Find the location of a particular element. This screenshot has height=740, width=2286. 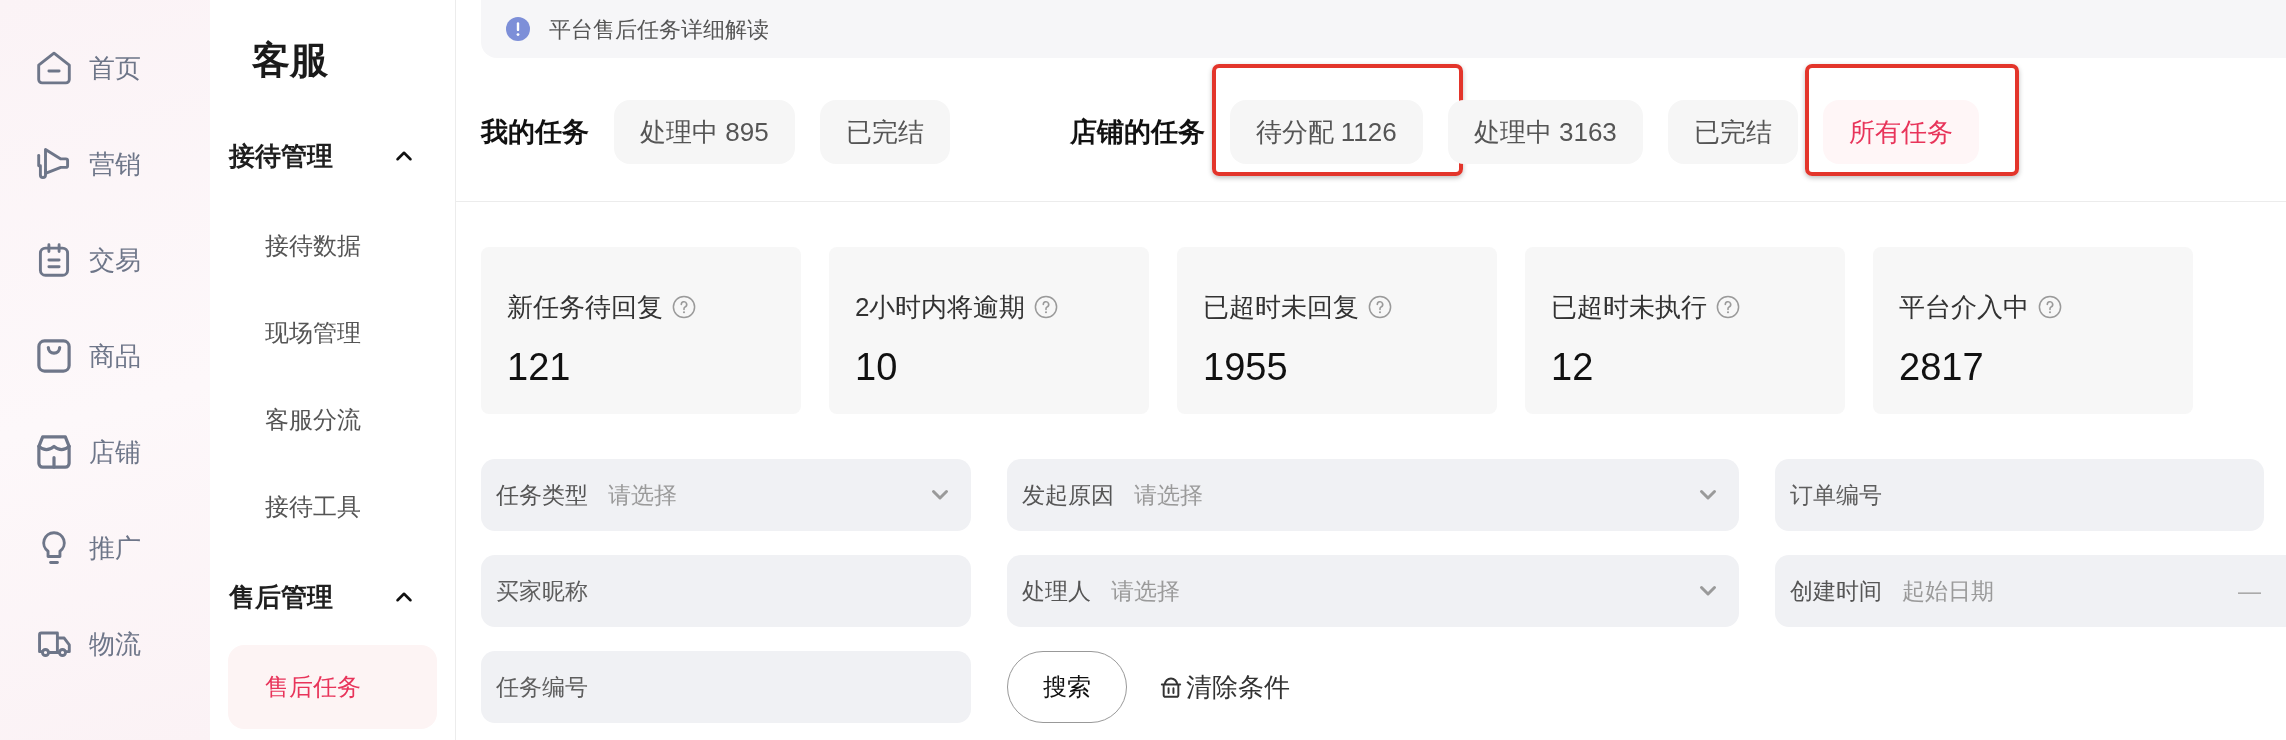

text-input: 买家昵称 is located at coordinates (726, 591).